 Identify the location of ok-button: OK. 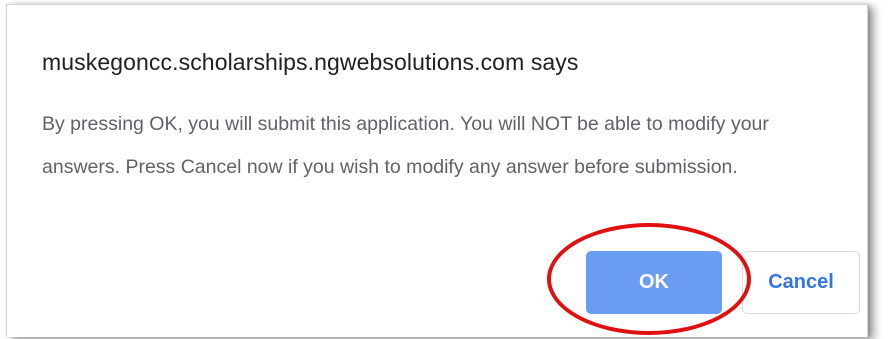
(654, 282).